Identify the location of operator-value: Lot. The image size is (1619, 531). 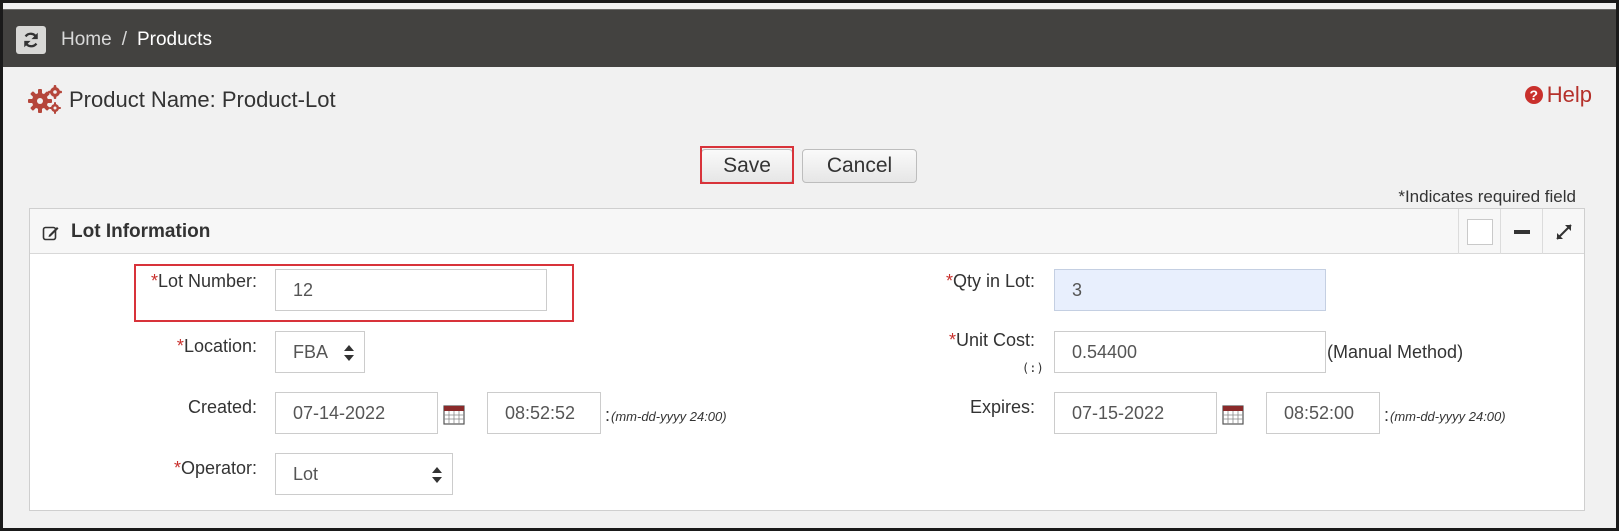
(306, 473).